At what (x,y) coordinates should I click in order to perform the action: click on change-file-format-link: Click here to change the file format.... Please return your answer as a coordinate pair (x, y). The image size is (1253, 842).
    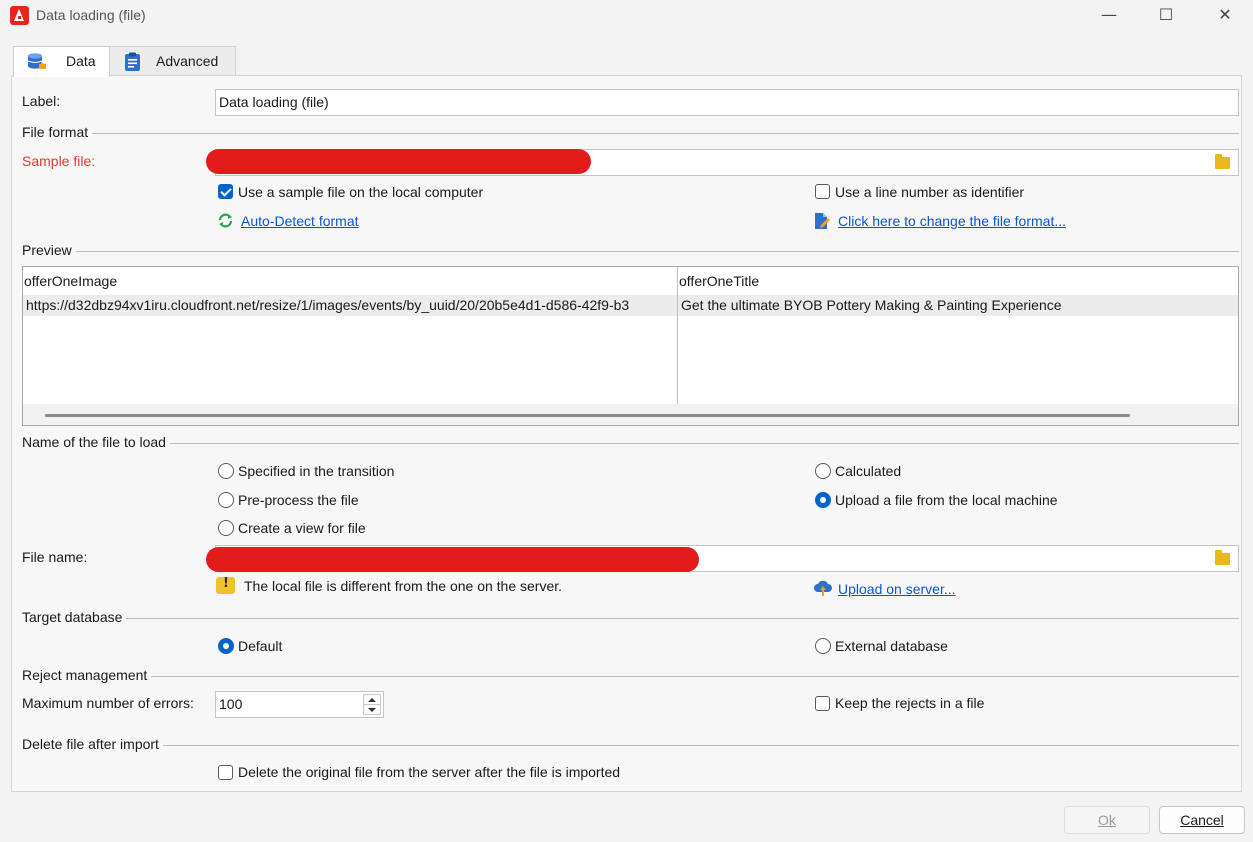
    Looking at the image, I should click on (952, 221).